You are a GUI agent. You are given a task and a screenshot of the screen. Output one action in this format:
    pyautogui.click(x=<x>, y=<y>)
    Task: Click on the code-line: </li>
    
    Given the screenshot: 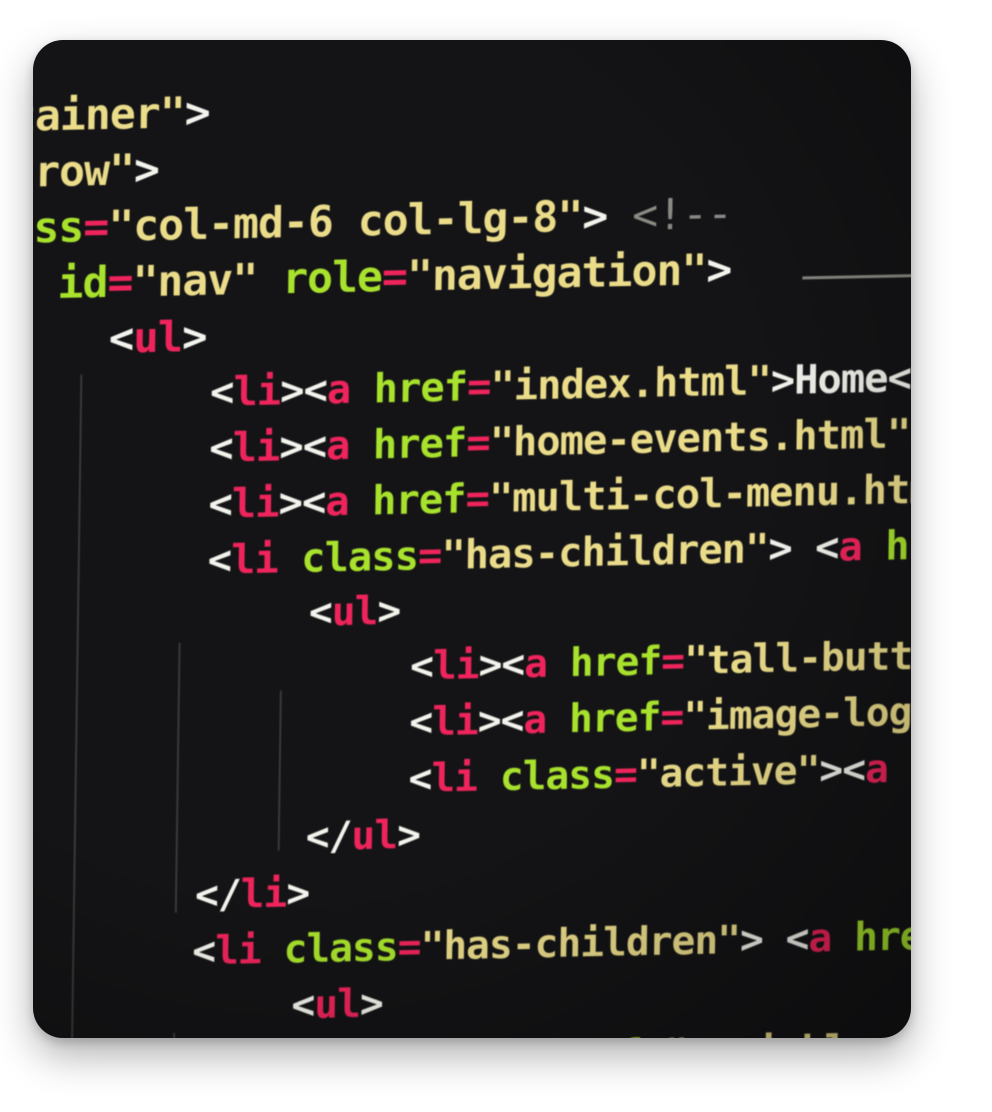 What is the action you would take?
    pyautogui.click(x=252, y=894)
    